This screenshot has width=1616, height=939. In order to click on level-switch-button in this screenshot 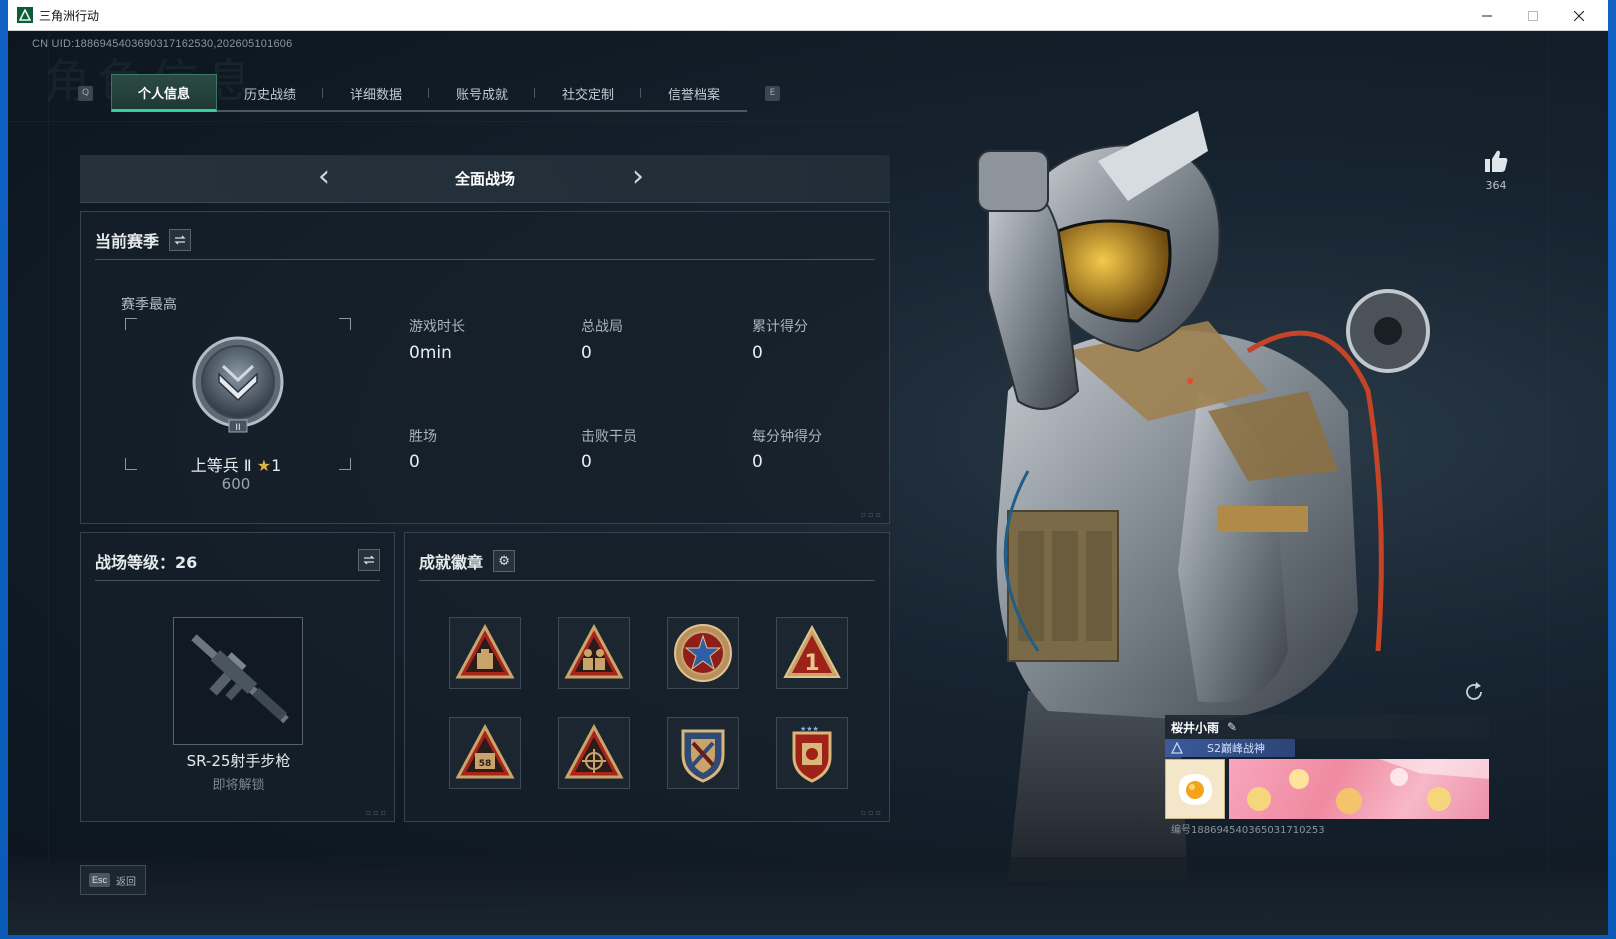, I will do `click(369, 560)`.